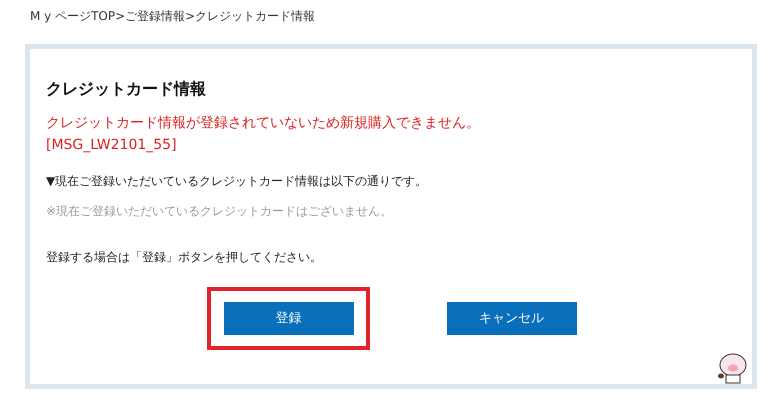 The height and width of the screenshot is (401, 782). Describe the element at coordinates (220, 211) in the screenshot. I see `empty-note: ※現在ご登録いただいているクレジットカードはございません。` at that location.